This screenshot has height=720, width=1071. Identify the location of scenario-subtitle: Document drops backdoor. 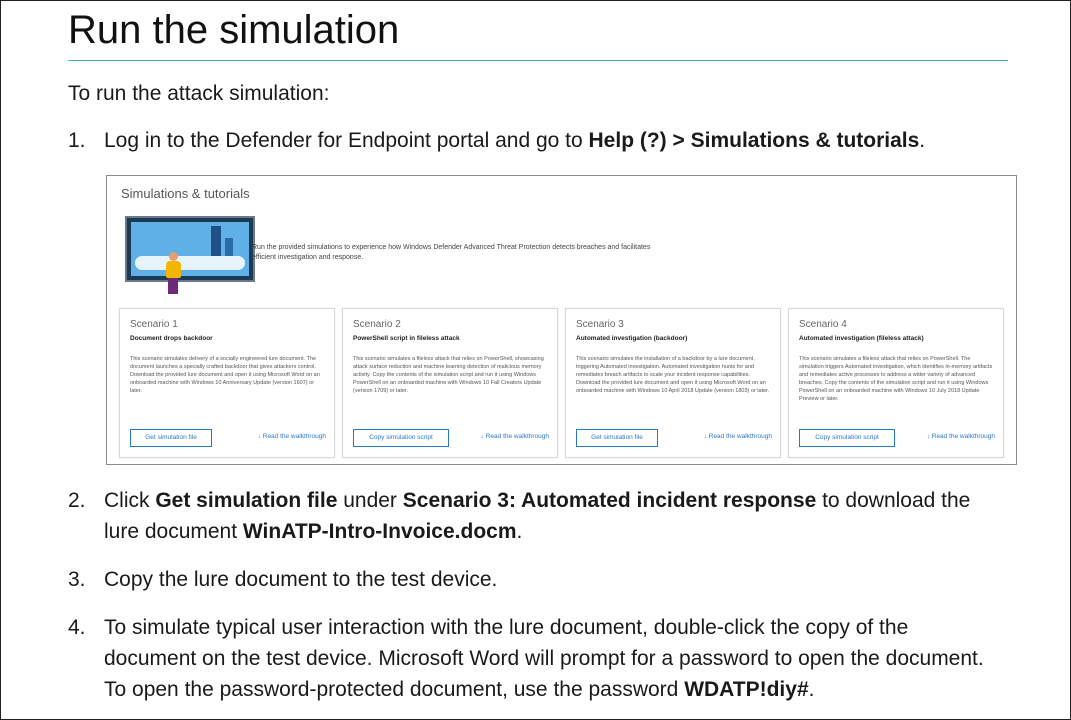
(171, 338).